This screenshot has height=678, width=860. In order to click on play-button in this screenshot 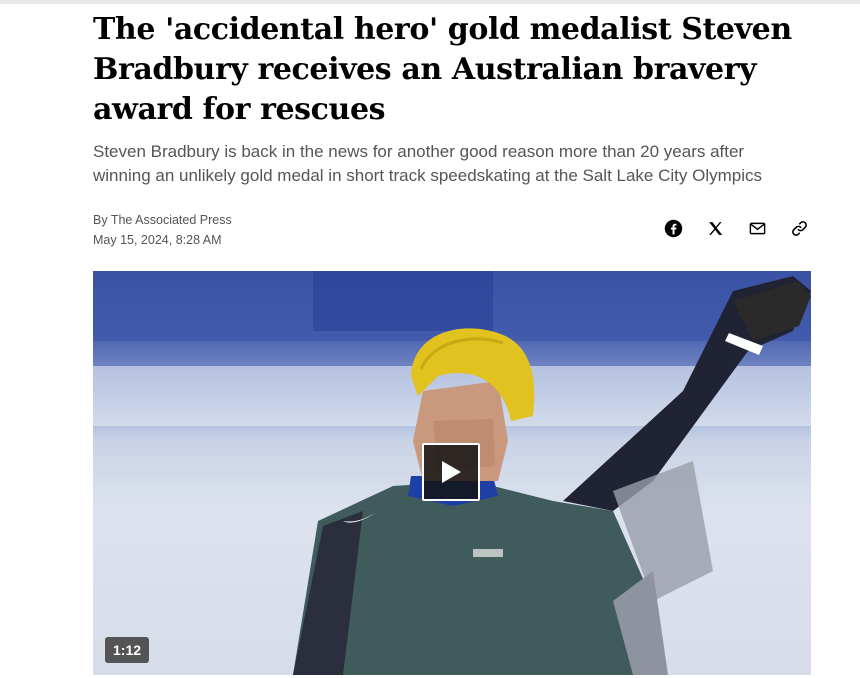, I will do `click(451, 472)`.